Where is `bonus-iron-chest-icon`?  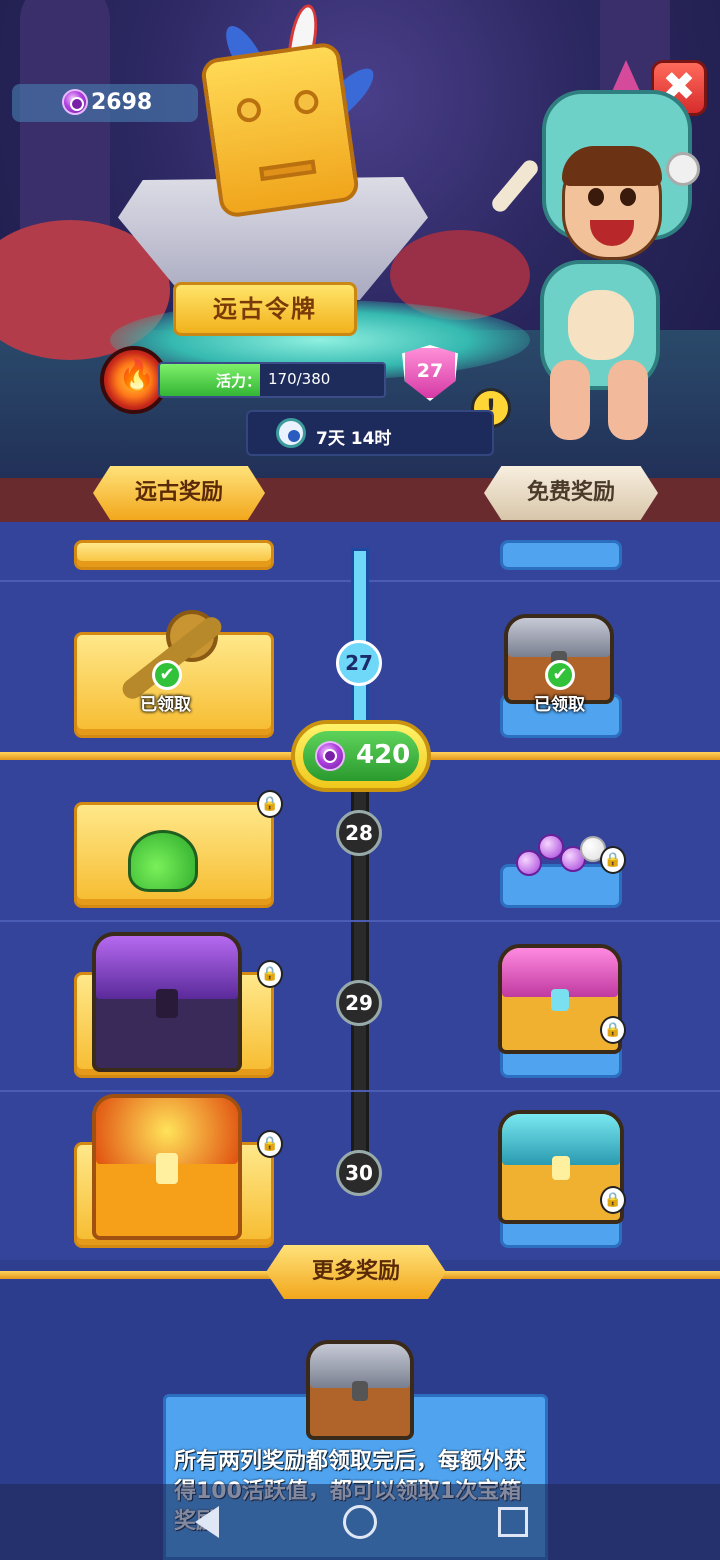 bonus-iron-chest-icon is located at coordinates (360, 1390).